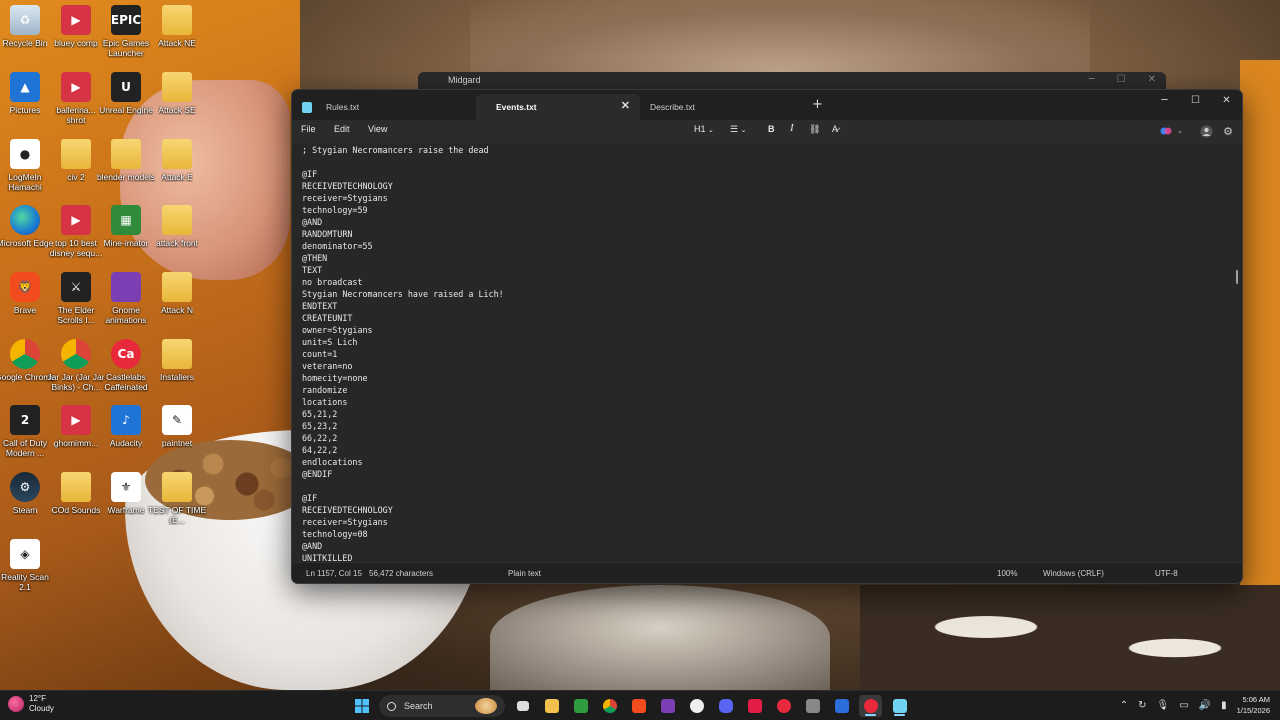 The height and width of the screenshot is (720, 1280). What do you see at coordinates (1183, 705) in the screenshot?
I see `display-icon: ▭` at bounding box center [1183, 705].